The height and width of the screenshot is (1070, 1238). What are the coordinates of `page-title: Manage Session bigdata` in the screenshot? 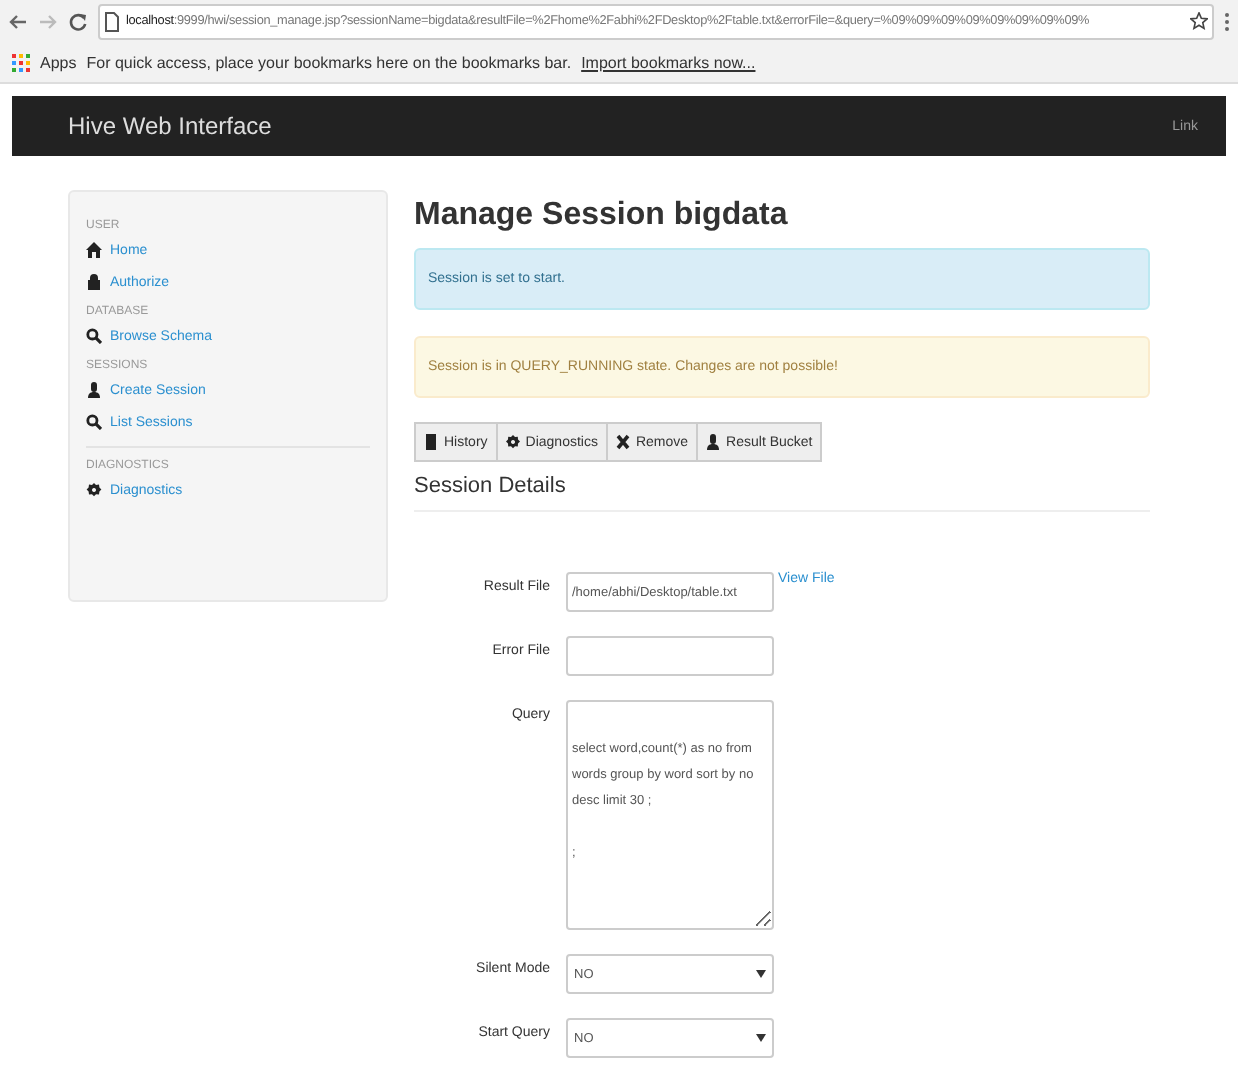 It's located at (602, 216).